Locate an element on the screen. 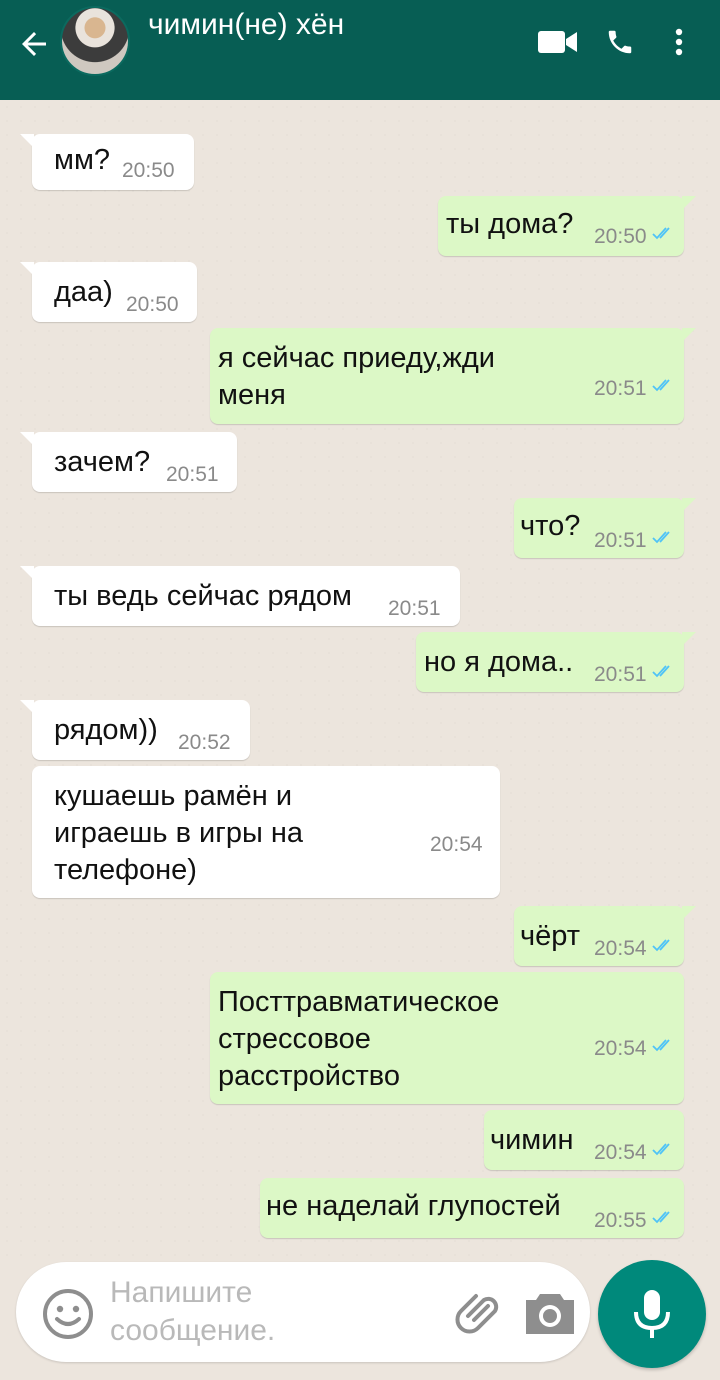  message-text: ты дома? is located at coordinates (510, 224).